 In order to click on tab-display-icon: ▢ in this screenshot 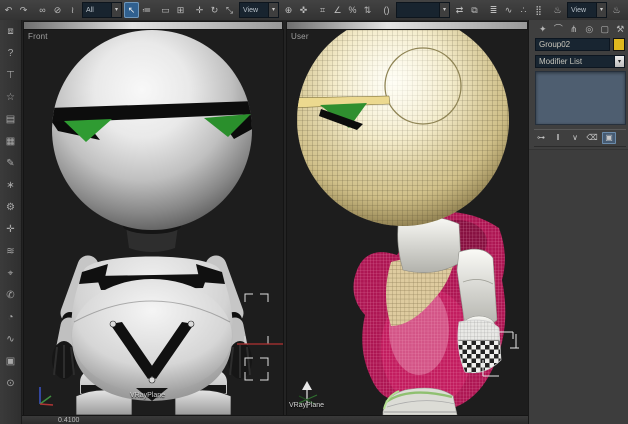, I will do `click(605, 29)`.